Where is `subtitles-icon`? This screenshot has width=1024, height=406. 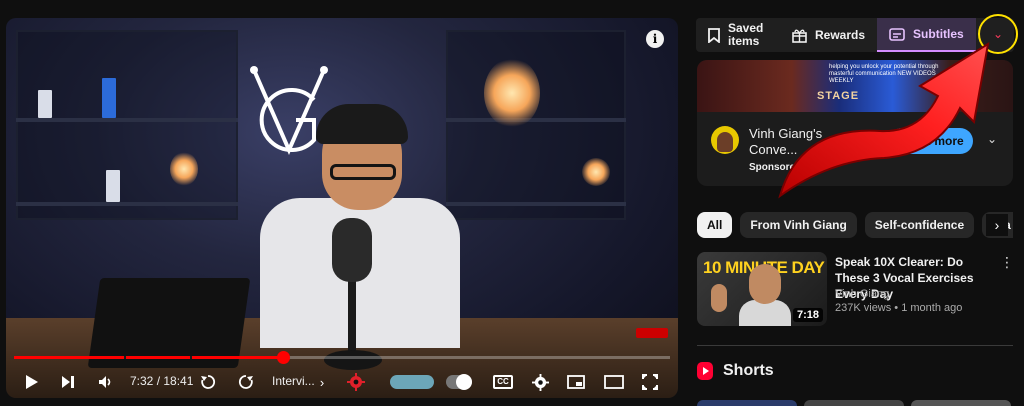
subtitles-icon is located at coordinates (897, 34).